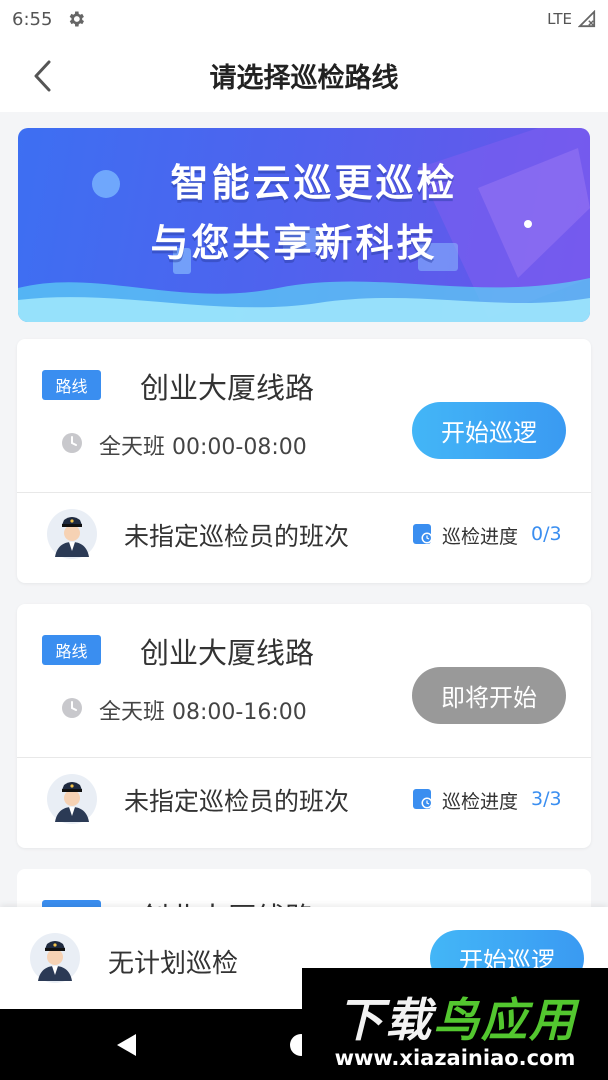 The height and width of the screenshot is (1080, 608). Describe the element at coordinates (385, 1020) in the screenshot. I see `watermark-part-1: 下载` at that location.